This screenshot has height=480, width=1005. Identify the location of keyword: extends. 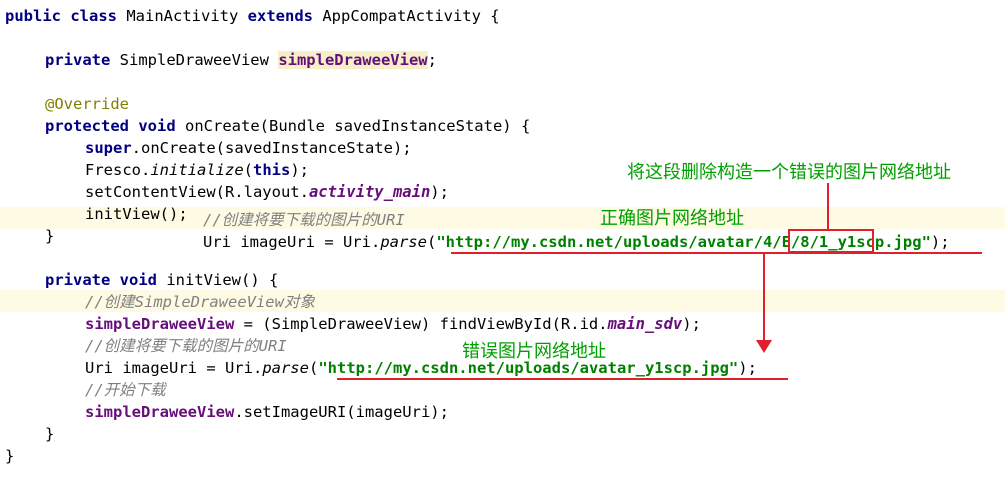
(280, 16).